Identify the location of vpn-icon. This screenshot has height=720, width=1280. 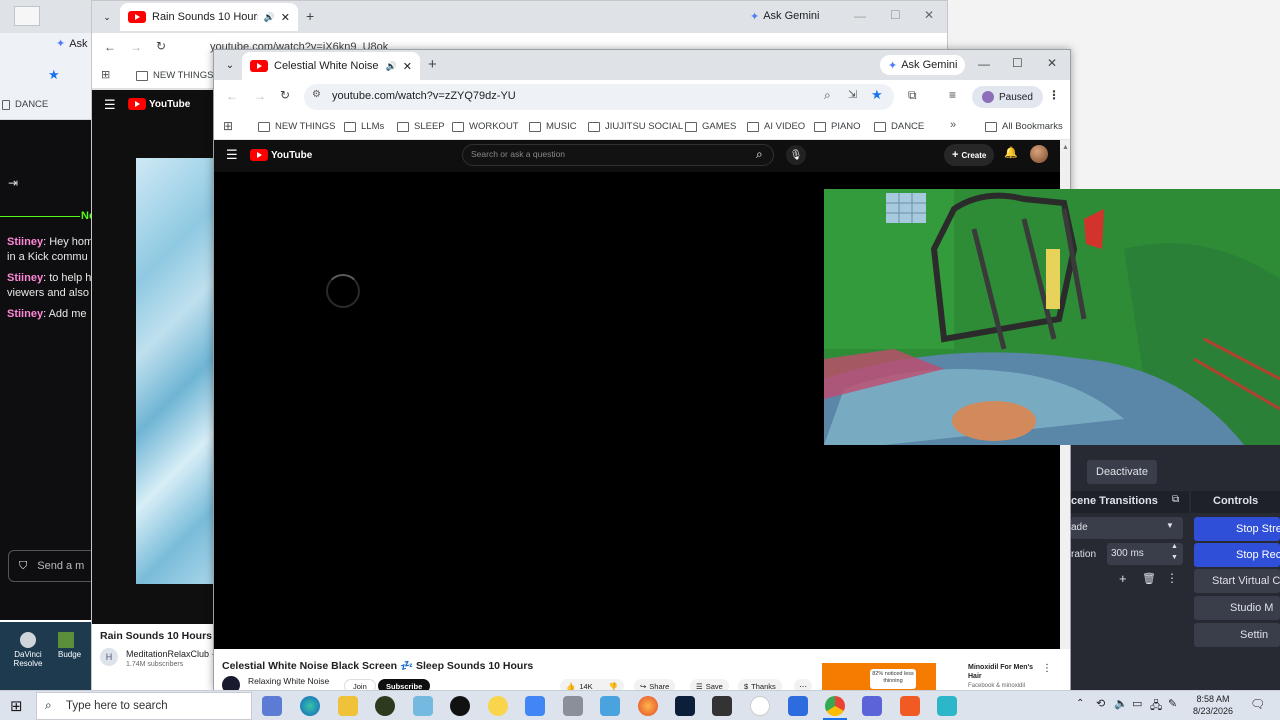
(872, 706).